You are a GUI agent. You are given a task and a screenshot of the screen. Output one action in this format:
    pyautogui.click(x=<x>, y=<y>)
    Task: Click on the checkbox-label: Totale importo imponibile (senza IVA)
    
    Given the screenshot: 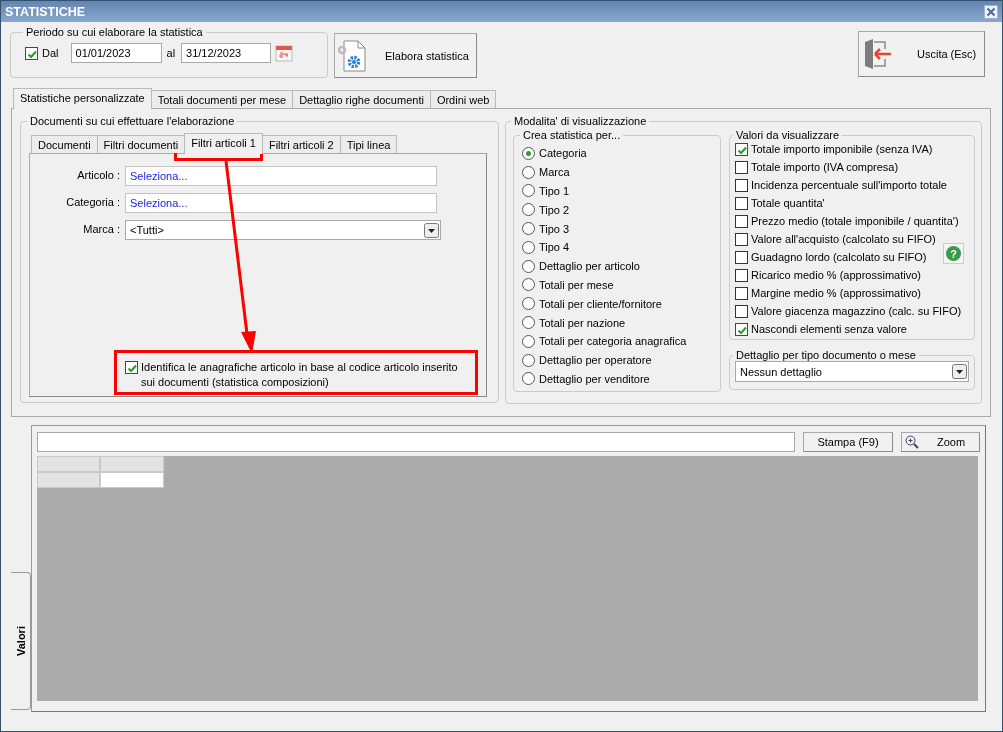 What is the action you would take?
    pyautogui.click(x=842, y=149)
    